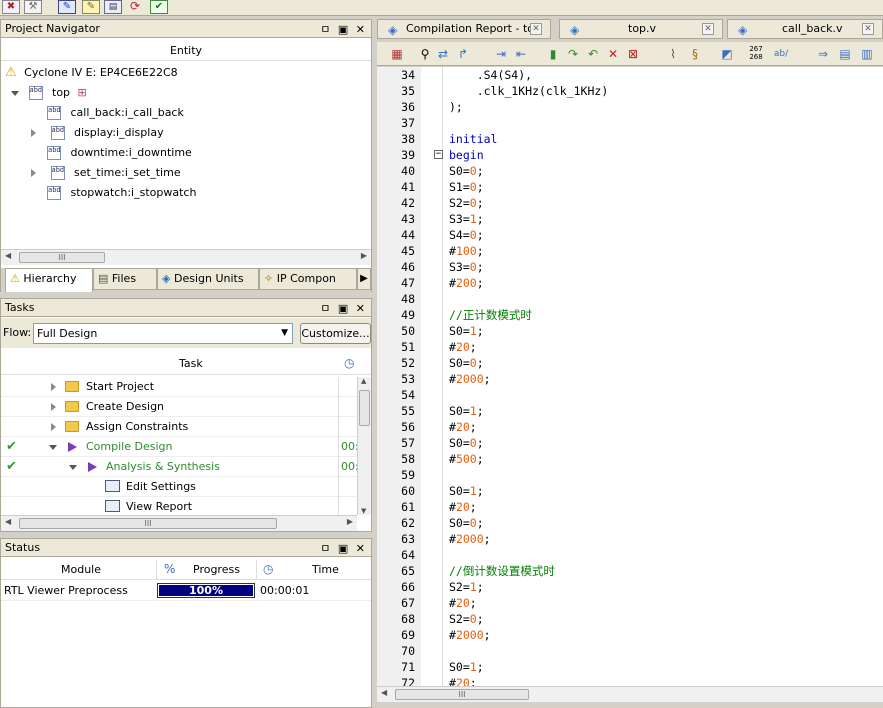 The width and height of the screenshot is (883, 708). Describe the element at coordinates (629, 411) in the screenshot. I see `code-line: 55 S0=1;` at that location.